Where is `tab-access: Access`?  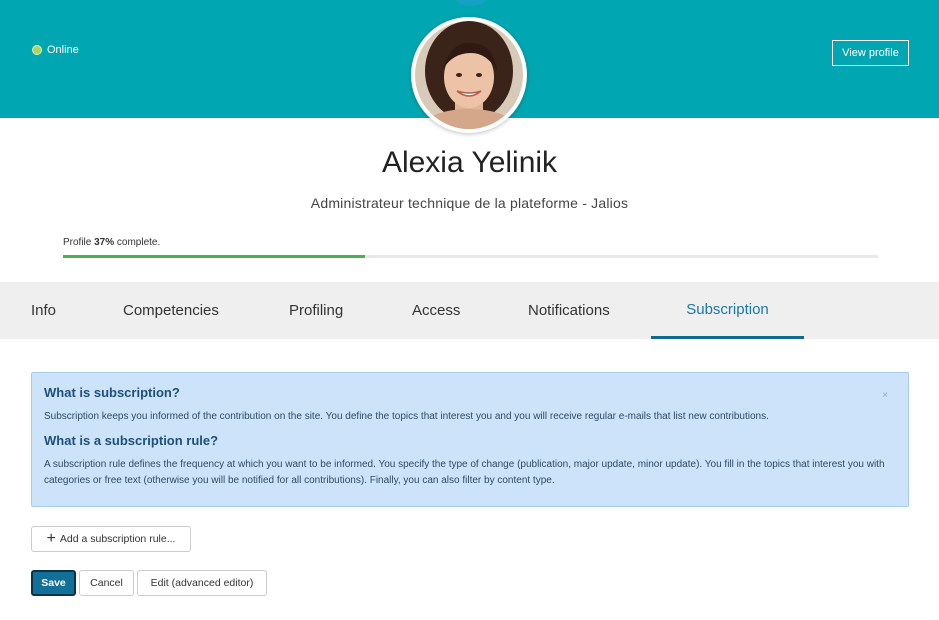
tab-access: Access is located at coordinates (436, 310).